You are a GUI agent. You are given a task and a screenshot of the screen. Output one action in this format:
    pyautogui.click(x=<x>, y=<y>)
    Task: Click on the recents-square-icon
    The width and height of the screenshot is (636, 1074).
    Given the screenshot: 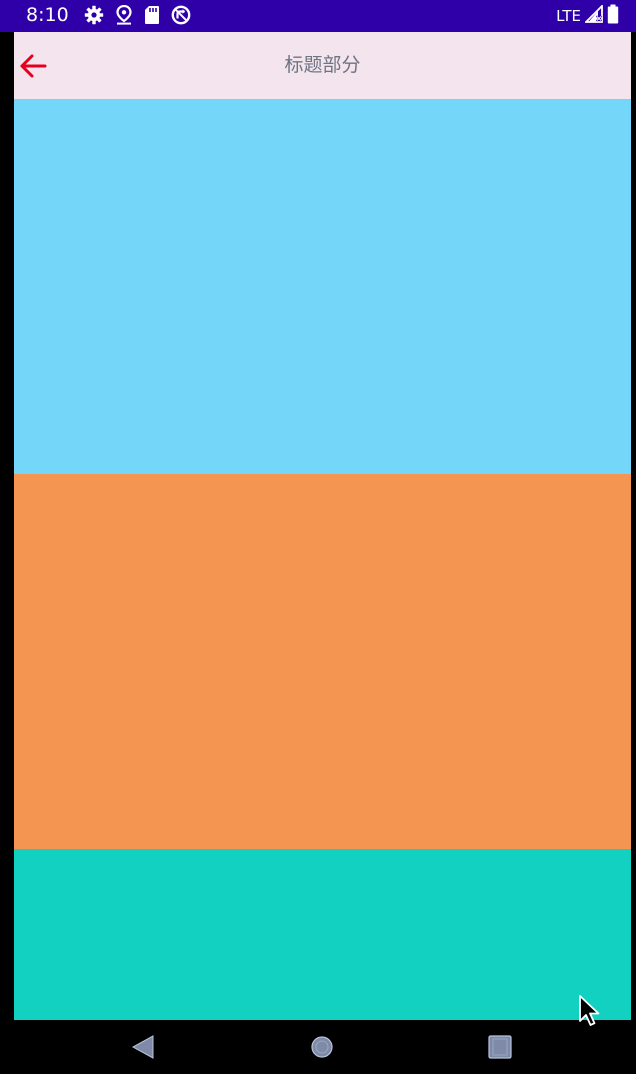 What is the action you would take?
    pyautogui.click(x=500, y=1050)
    